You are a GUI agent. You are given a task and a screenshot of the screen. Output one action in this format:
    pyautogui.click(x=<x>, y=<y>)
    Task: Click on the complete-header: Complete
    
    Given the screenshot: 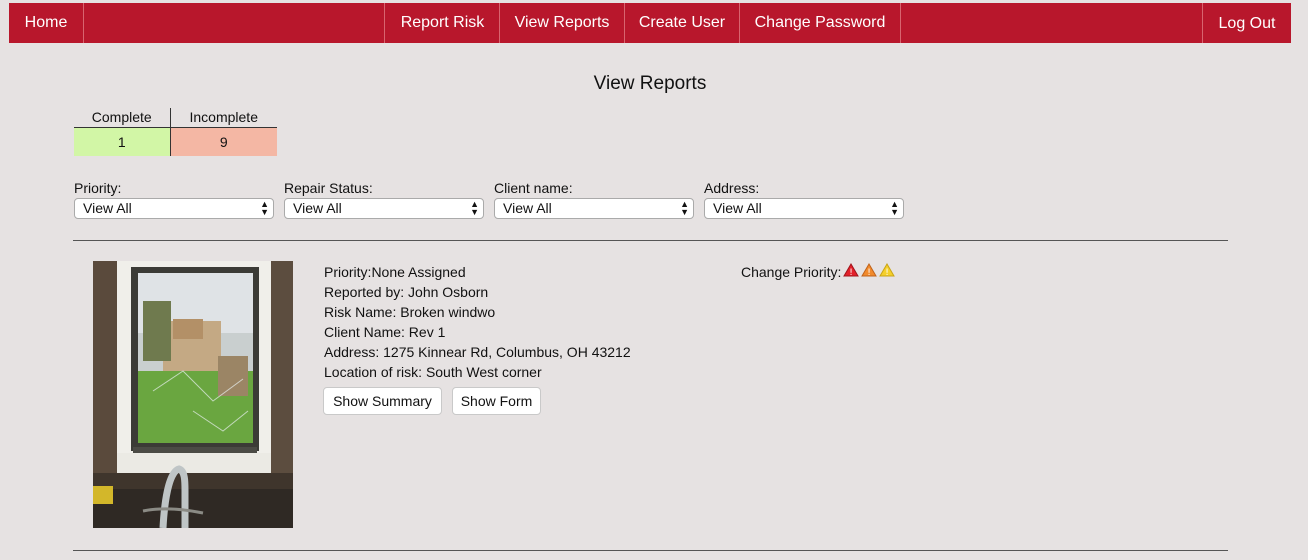 What is the action you would take?
    pyautogui.click(x=122, y=118)
    